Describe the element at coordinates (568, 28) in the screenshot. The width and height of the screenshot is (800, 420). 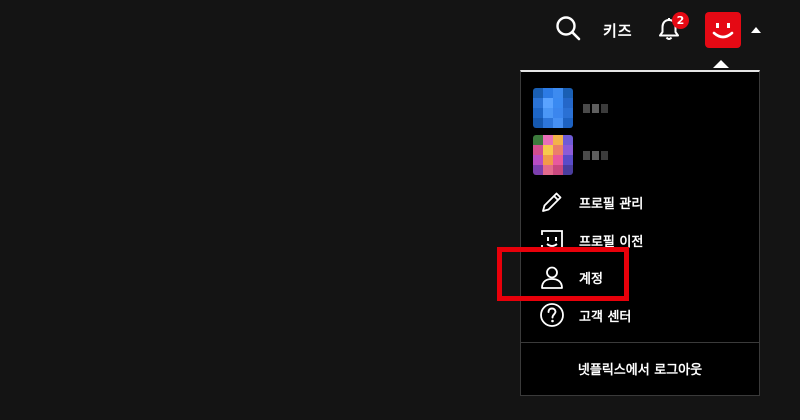
I see `search-icon` at that location.